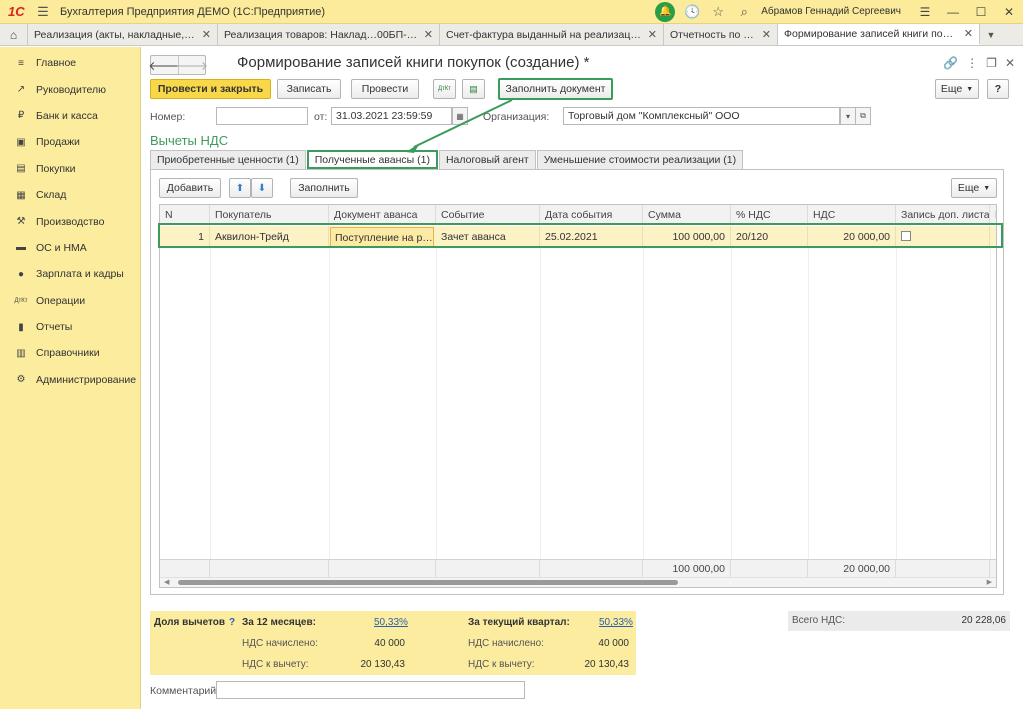 This screenshot has height=709, width=1023. I want to click on sidebar-item-warehouse: ▦ Склад, so click(70, 195).